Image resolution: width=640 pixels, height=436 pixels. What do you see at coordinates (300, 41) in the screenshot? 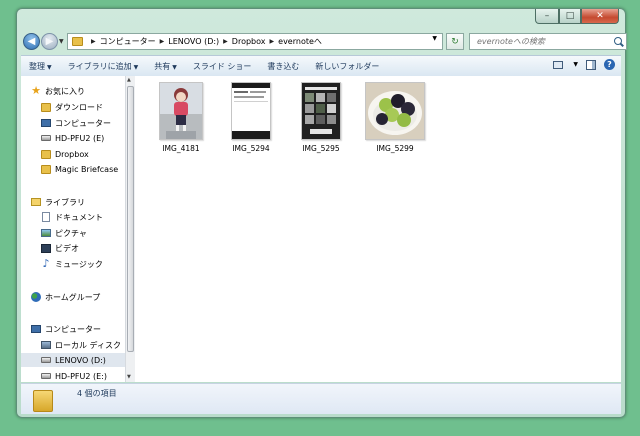
I see `breadcrumb-evernote: evernoteへ` at bounding box center [300, 41].